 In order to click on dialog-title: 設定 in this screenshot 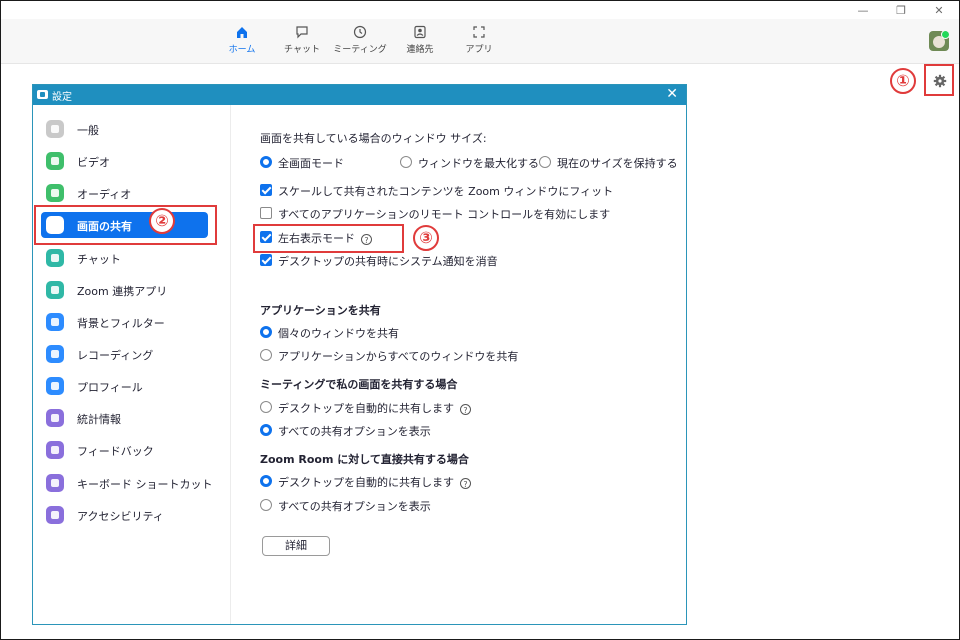, I will do `click(62, 97)`.